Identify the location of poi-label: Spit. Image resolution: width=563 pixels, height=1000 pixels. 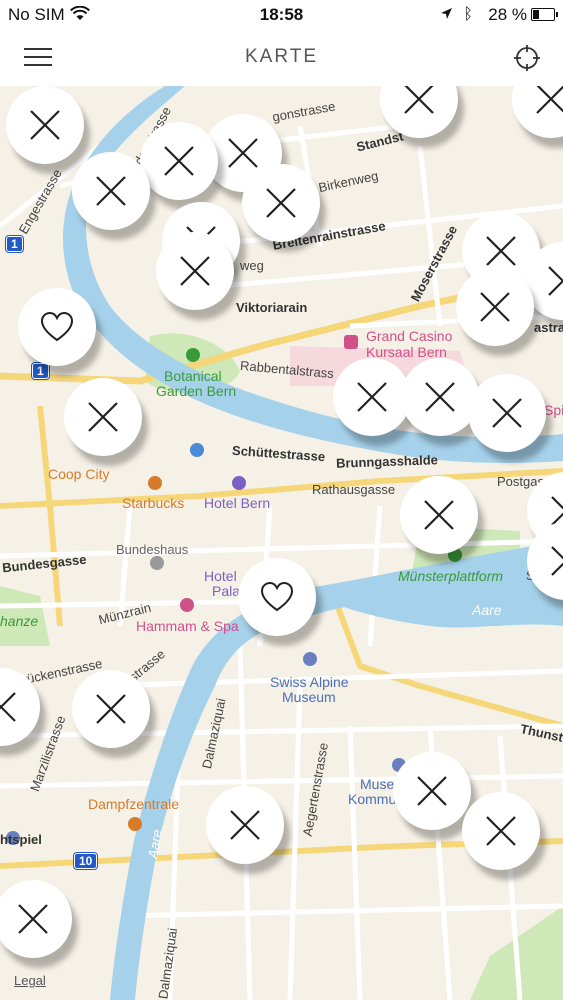
(553, 410).